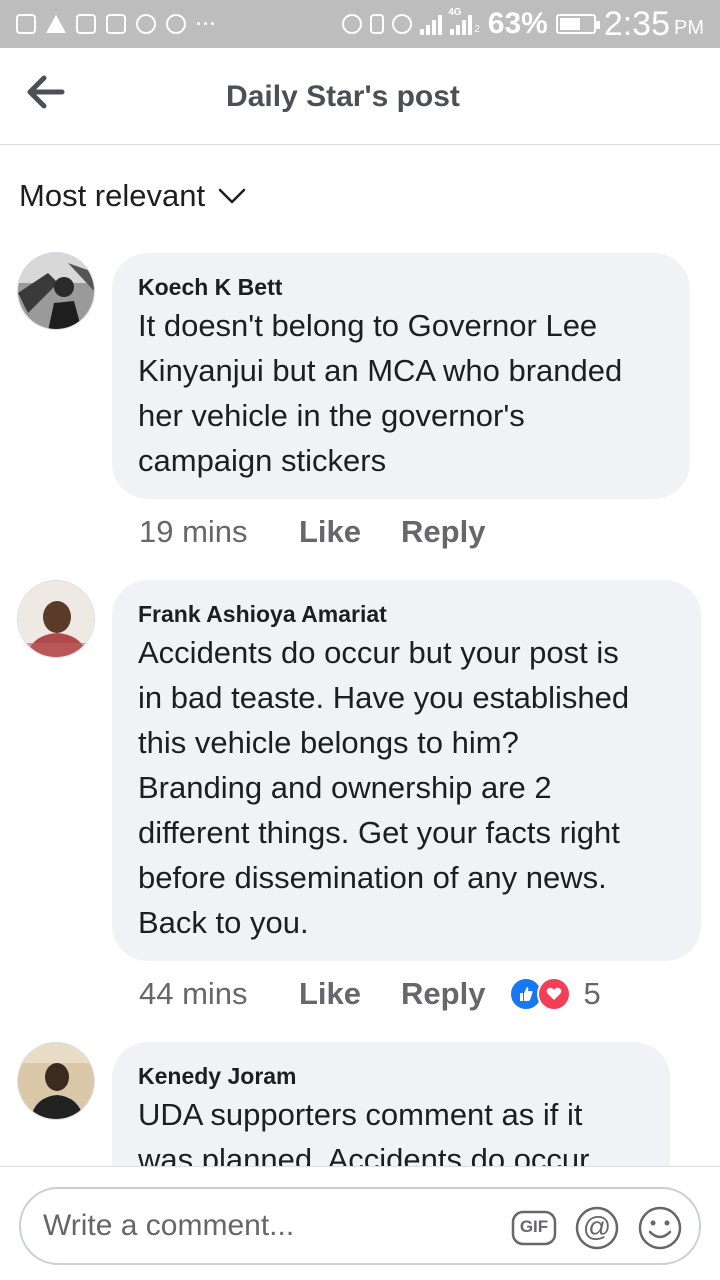 The image size is (720, 1280). What do you see at coordinates (431, 24) in the screenshot?
I see `signal-strength-icon` at bounding box center [431, 24].